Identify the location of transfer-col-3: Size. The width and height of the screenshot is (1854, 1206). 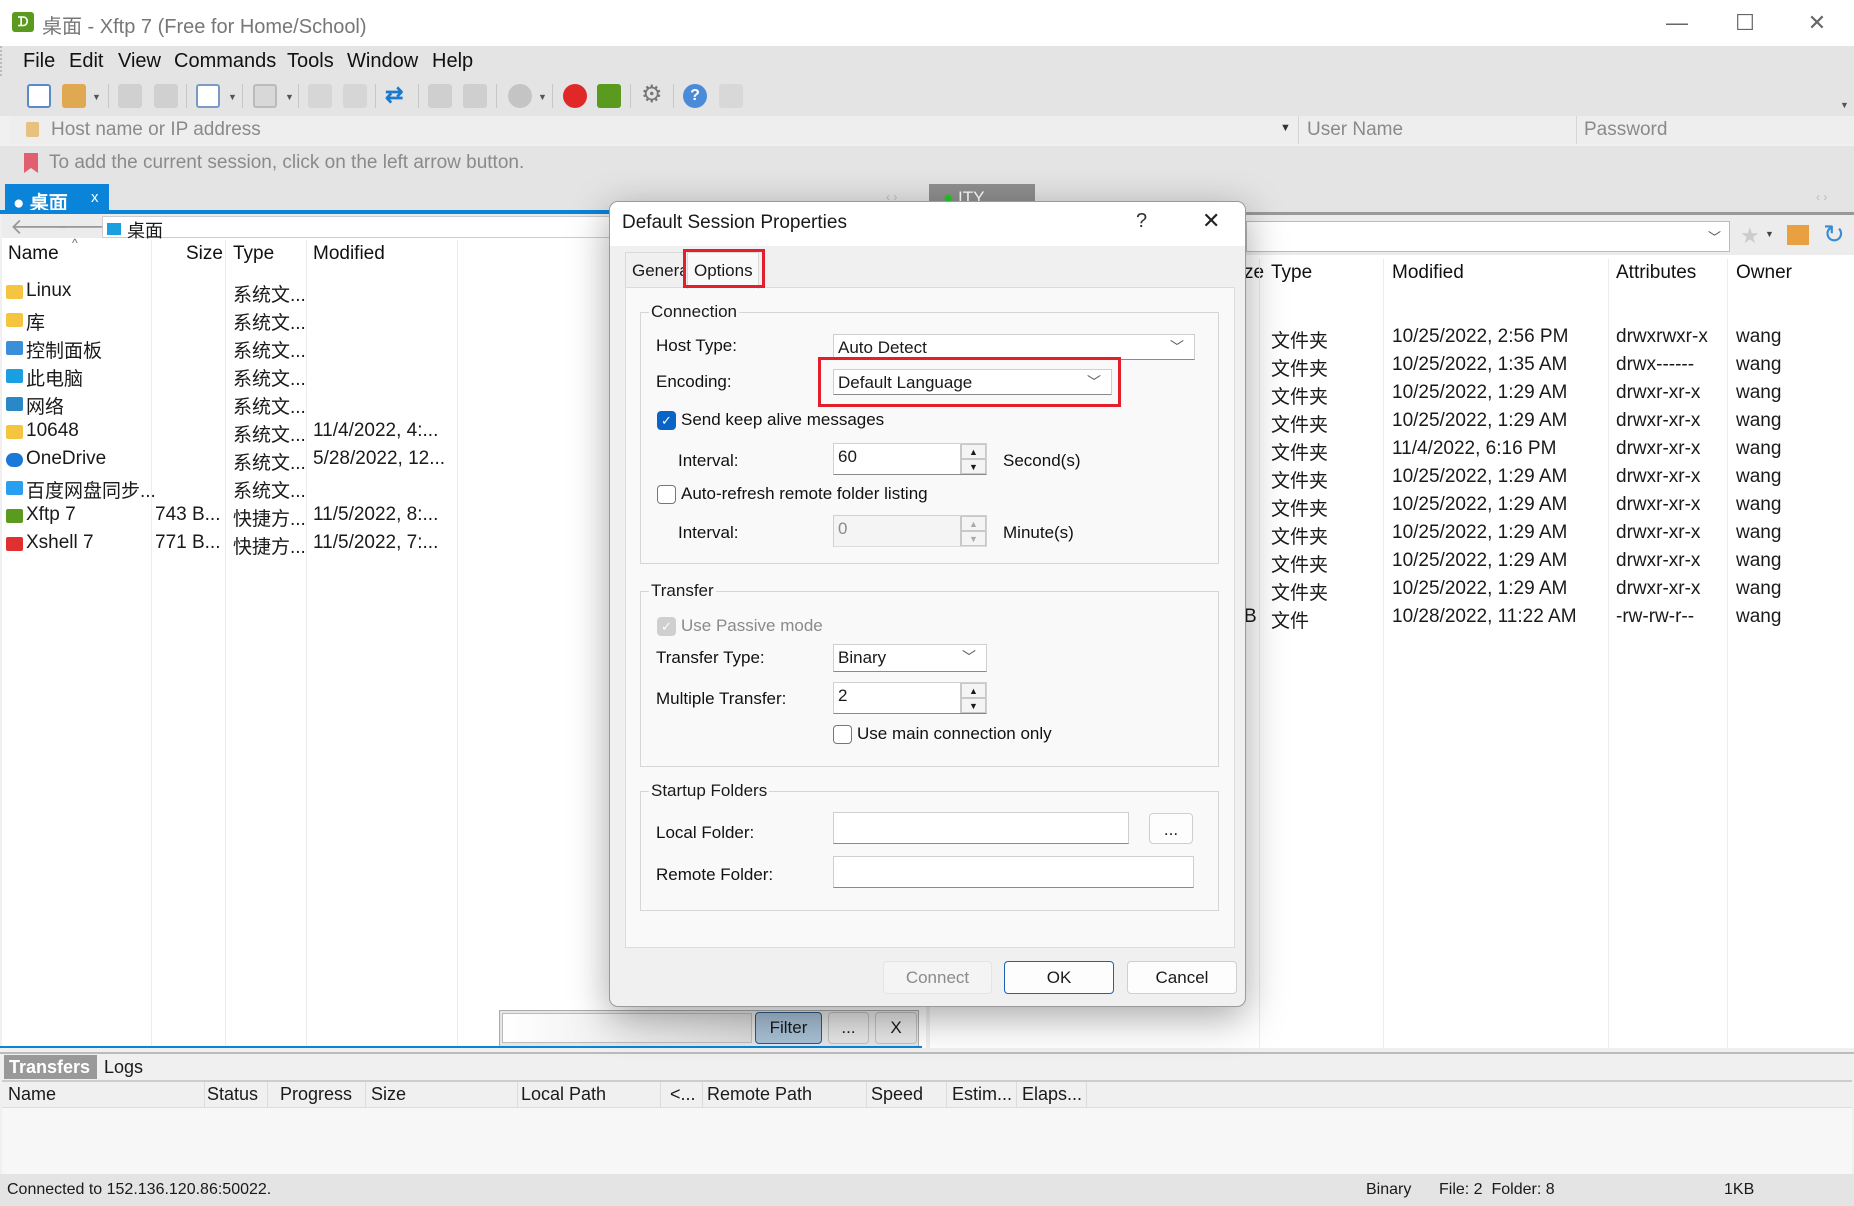
(388, 1094).